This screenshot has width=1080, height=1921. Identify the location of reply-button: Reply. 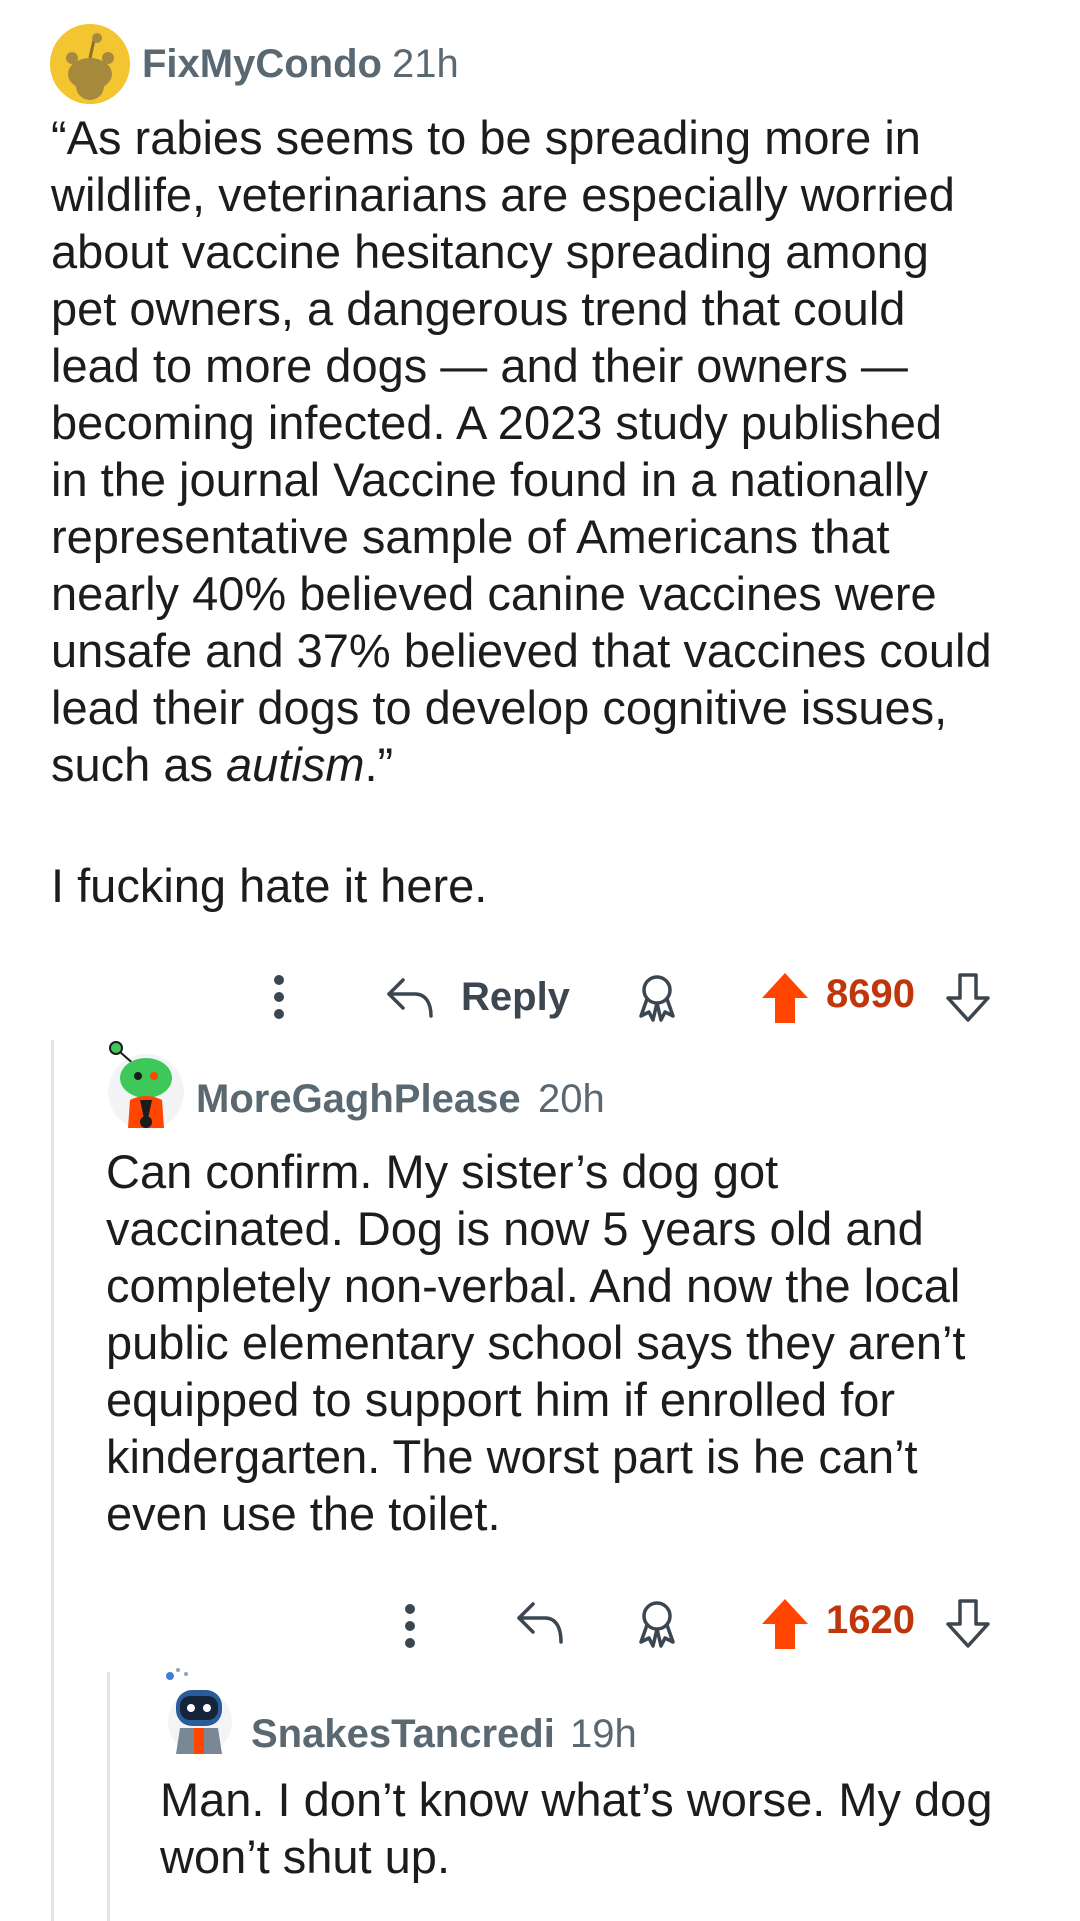
(480, 998).